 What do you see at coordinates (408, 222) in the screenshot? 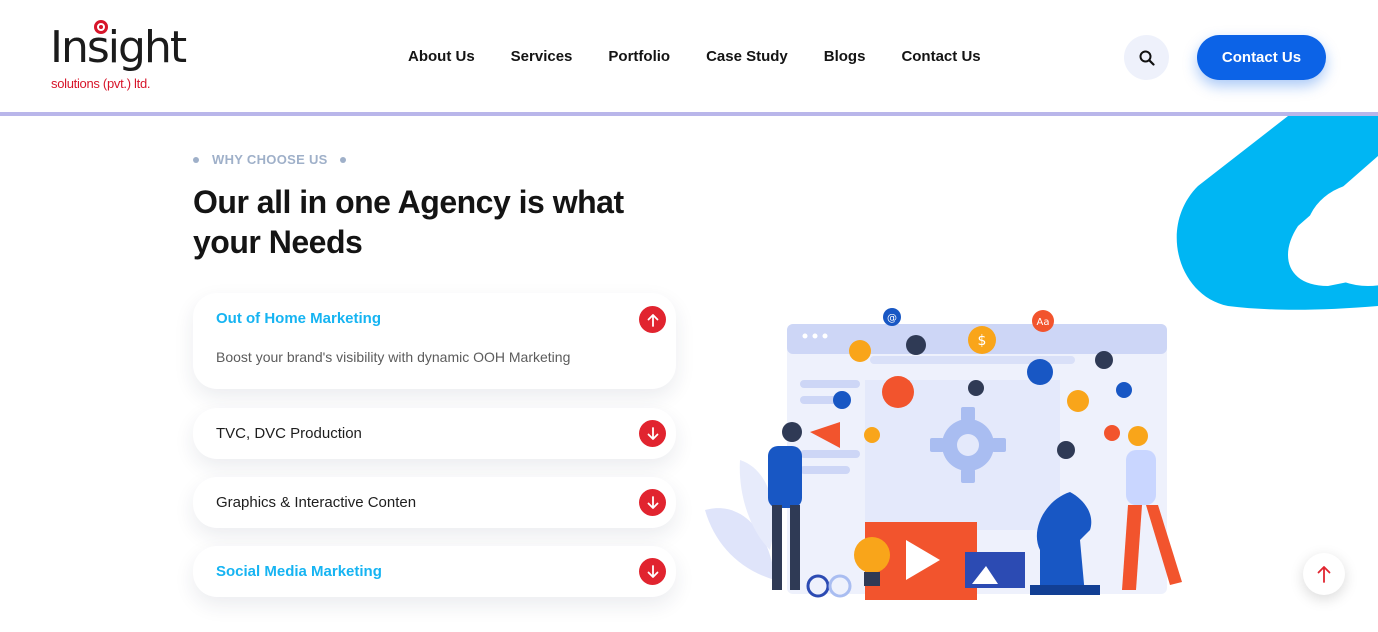
I see `section-title: Our all in one Agency is what your Needs` at bounding box center [408, 222].